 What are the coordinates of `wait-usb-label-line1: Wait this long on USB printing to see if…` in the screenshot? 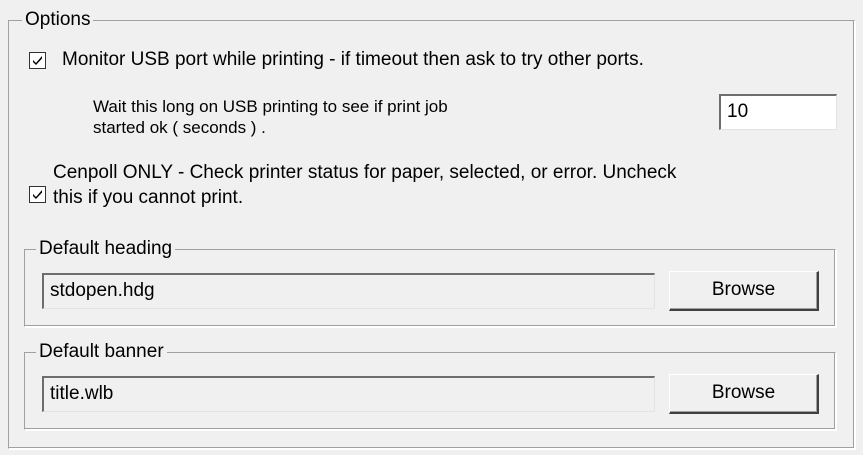 It's located at (270, 106).